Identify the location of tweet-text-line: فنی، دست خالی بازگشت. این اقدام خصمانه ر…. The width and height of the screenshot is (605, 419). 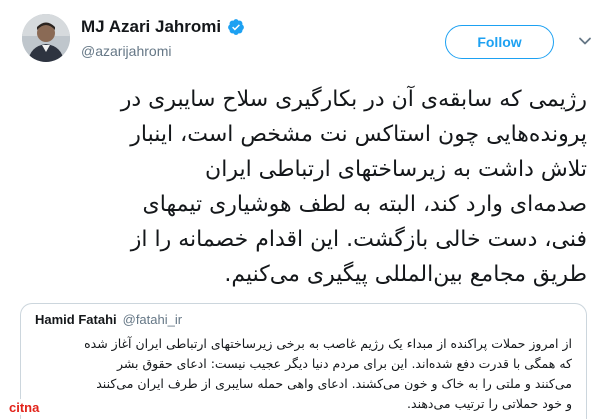
(358, 239).